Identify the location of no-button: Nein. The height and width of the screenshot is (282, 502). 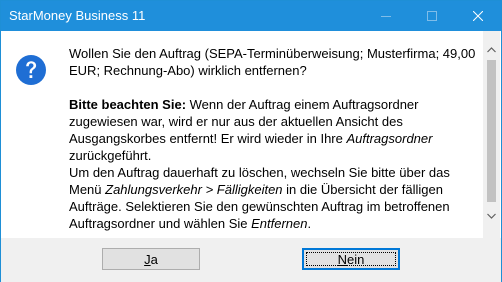
(351, 259).